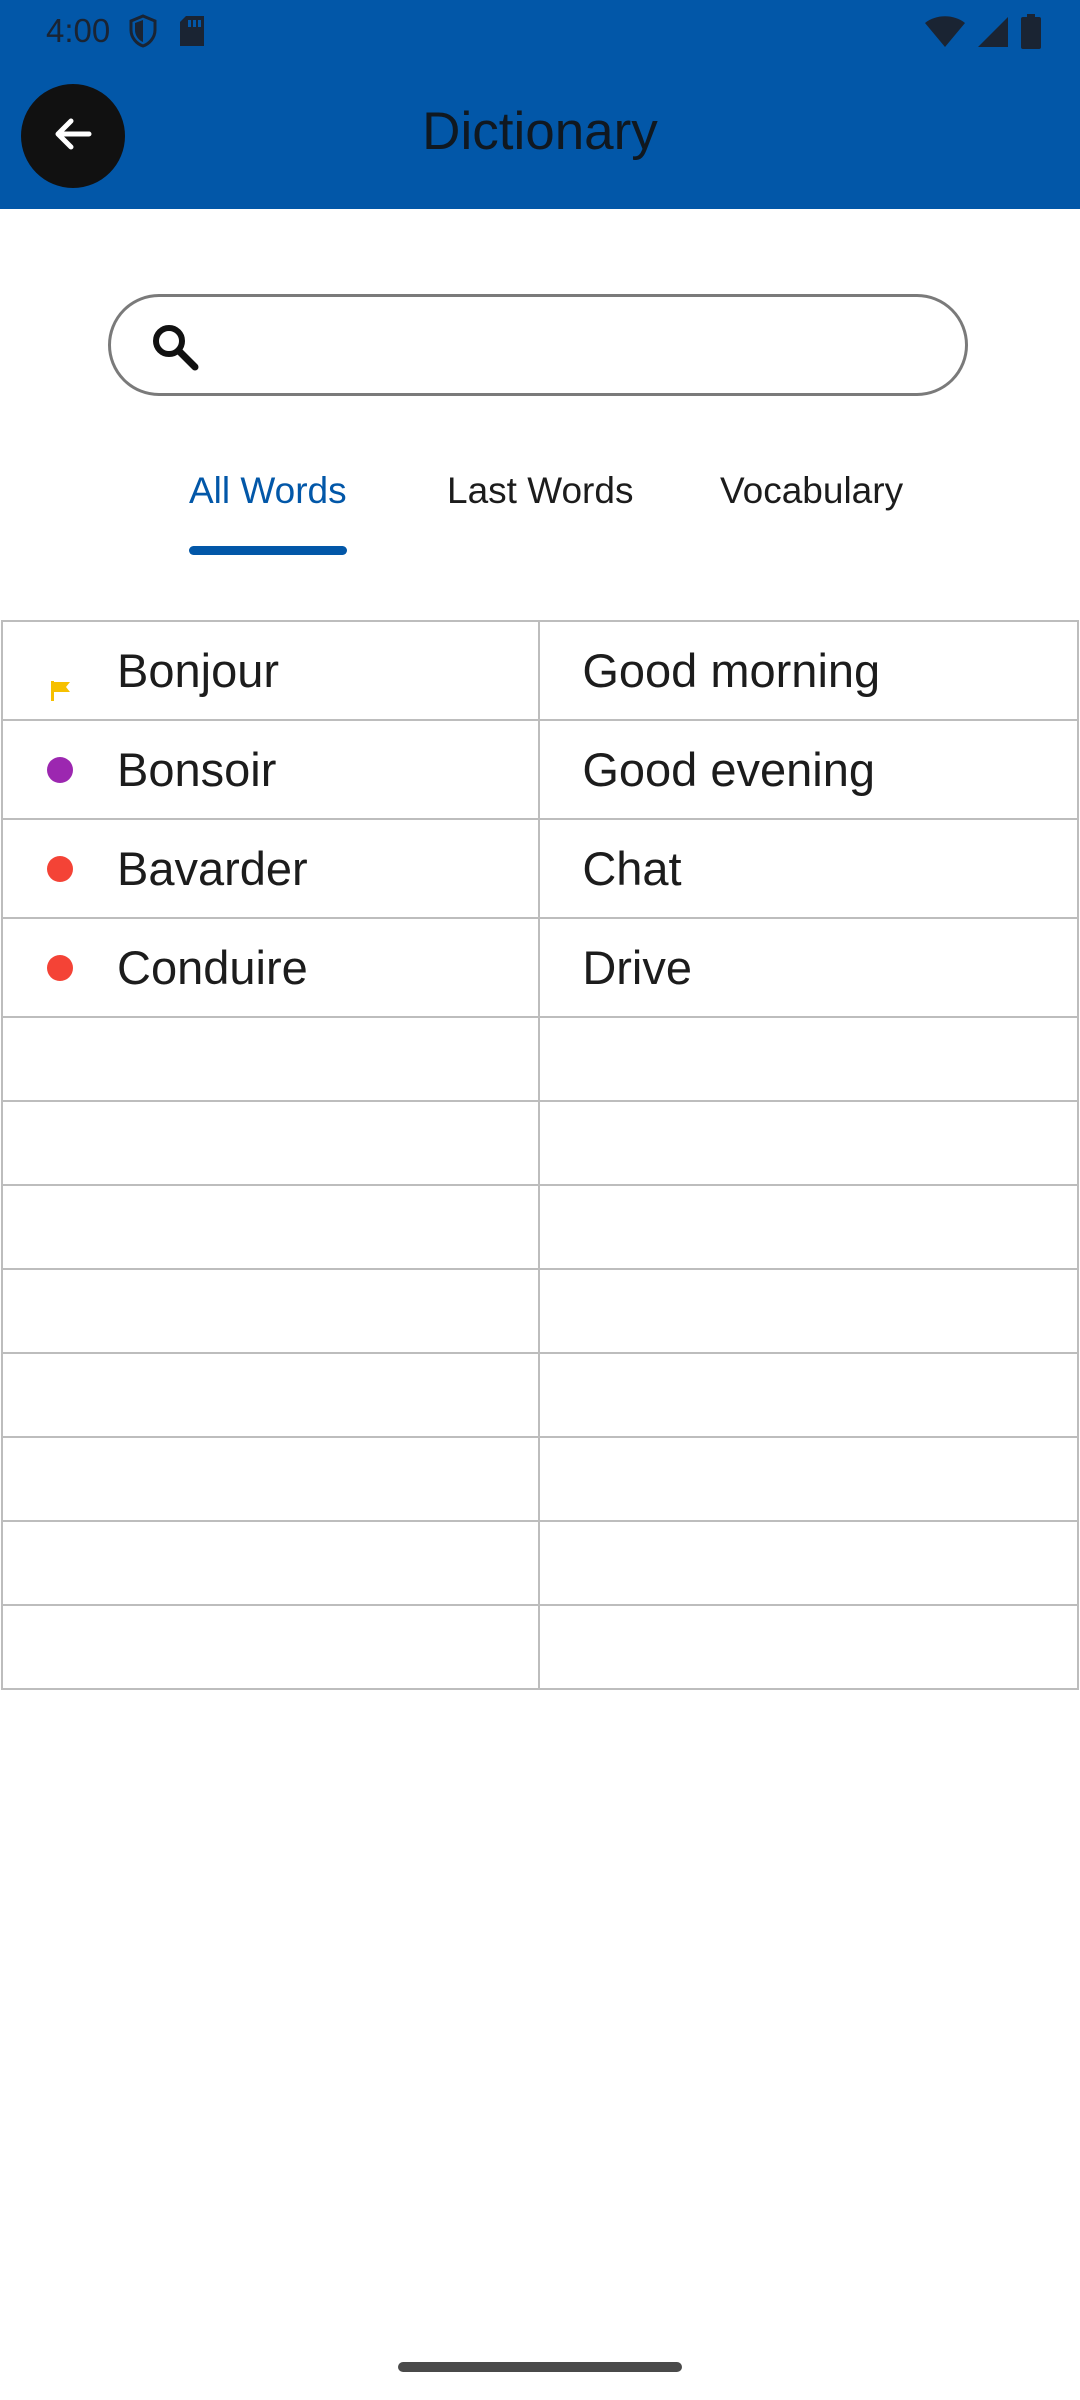 The height and width of the screenshot is (2400, 1080). What do you see at coordinates (212, 868) in the screenshot?
I see `word-text: Bavarder` at bounding box center [212, 868].